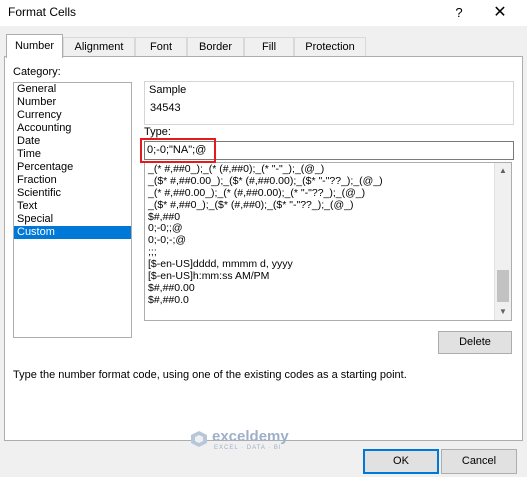  I want to click on scroll-thumb, so click(503, 286).